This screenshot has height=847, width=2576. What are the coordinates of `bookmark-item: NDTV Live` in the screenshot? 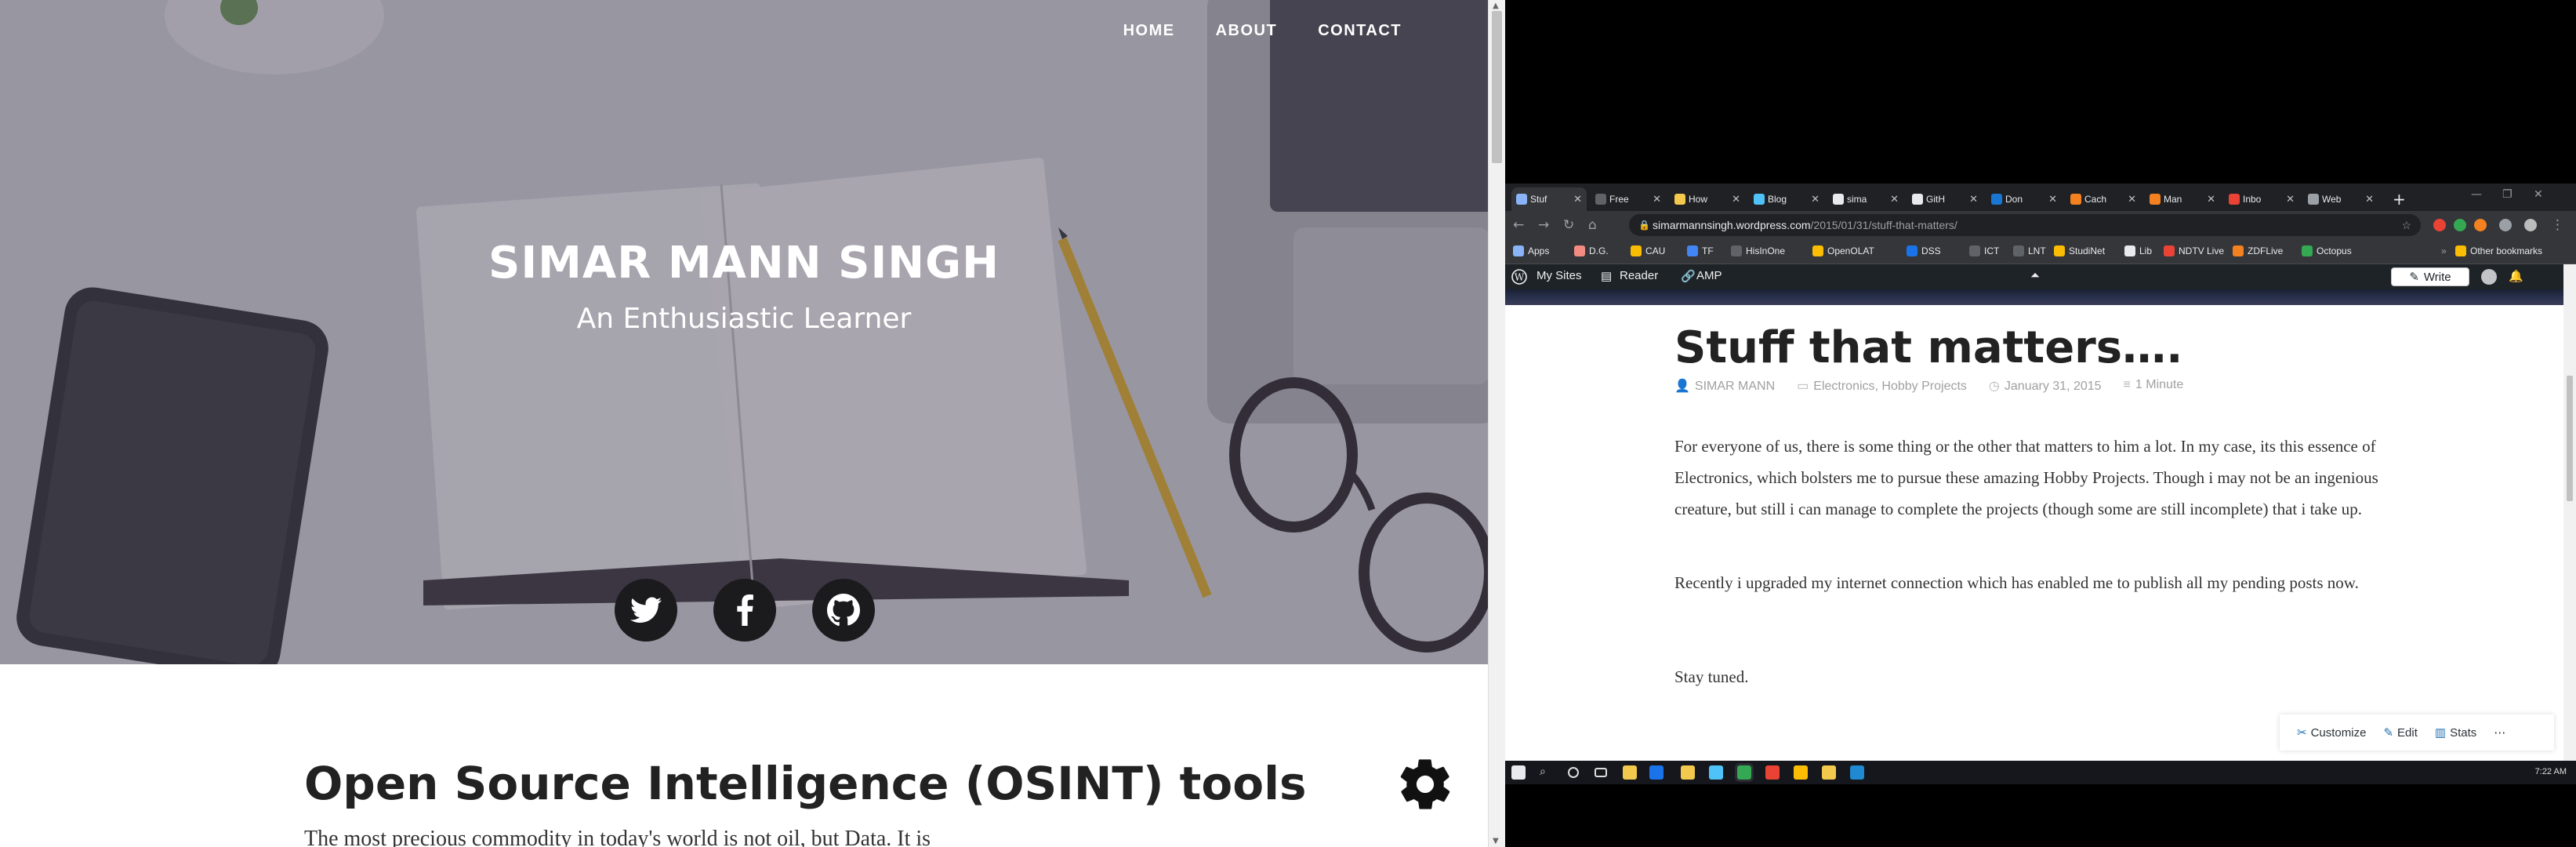 It's located at (2194, 250).